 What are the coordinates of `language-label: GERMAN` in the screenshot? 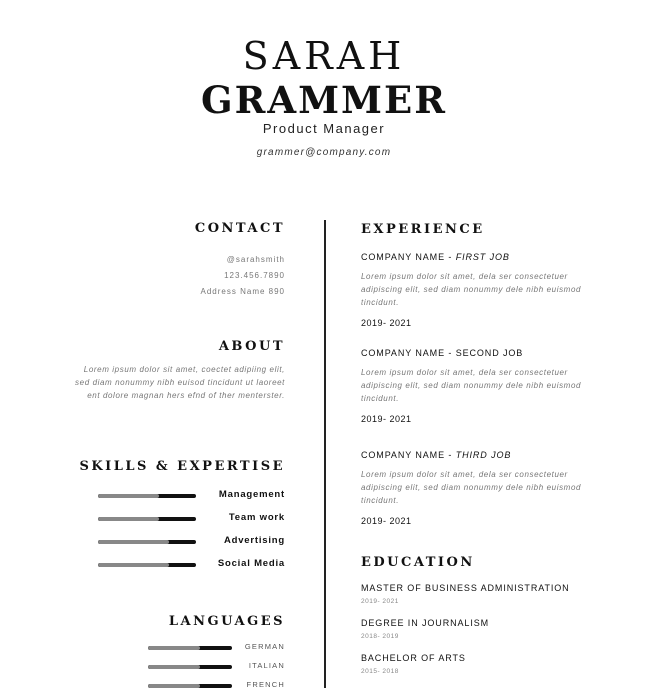 It's located at (264, 646).